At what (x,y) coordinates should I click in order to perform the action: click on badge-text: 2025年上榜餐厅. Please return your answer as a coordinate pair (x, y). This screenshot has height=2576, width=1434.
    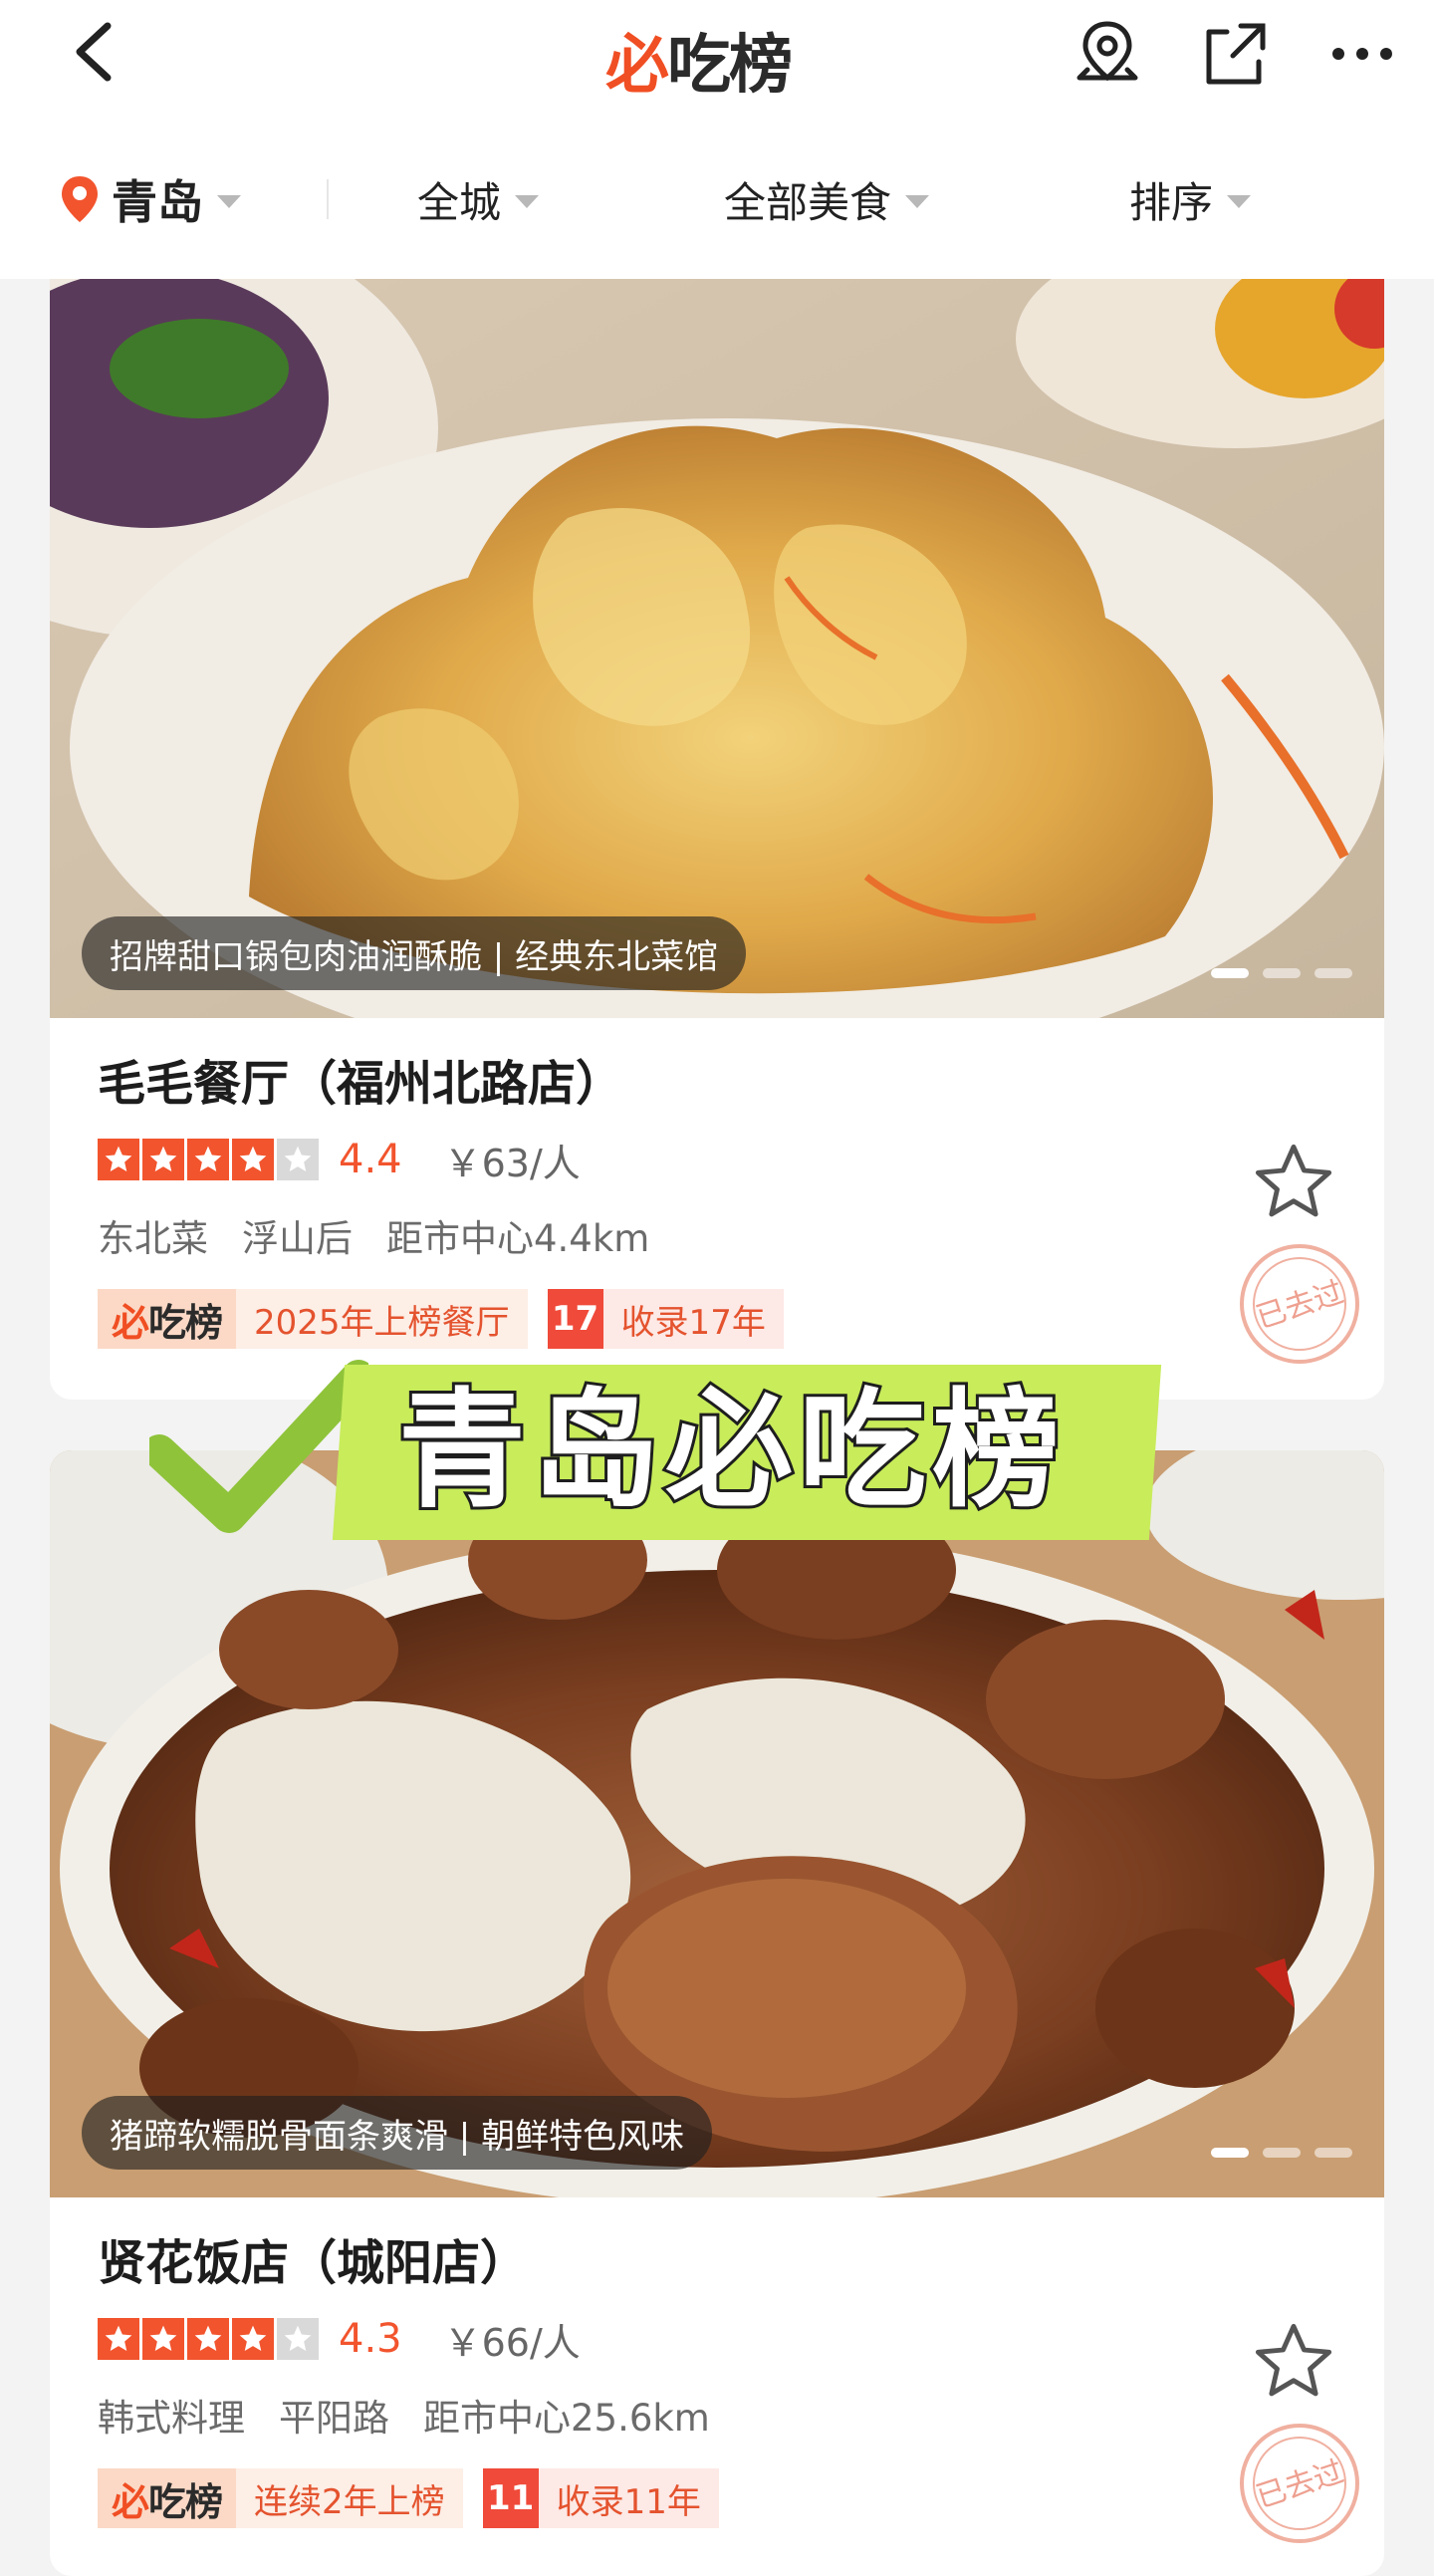
    Looking at the image, I should click on (382, 1322).